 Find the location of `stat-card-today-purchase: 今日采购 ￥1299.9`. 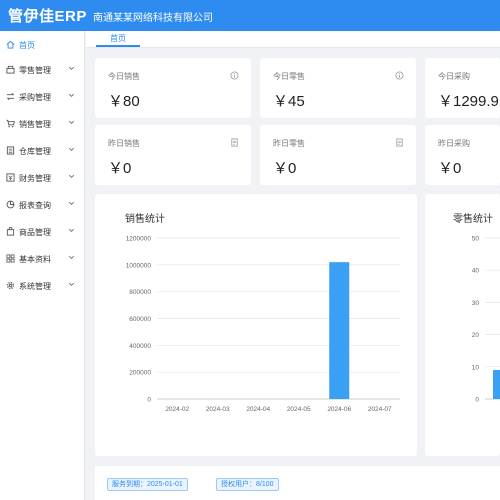

stat-card-today-purchase: 今日采购 ￥1299.9 is located at coordinates (462, 88).